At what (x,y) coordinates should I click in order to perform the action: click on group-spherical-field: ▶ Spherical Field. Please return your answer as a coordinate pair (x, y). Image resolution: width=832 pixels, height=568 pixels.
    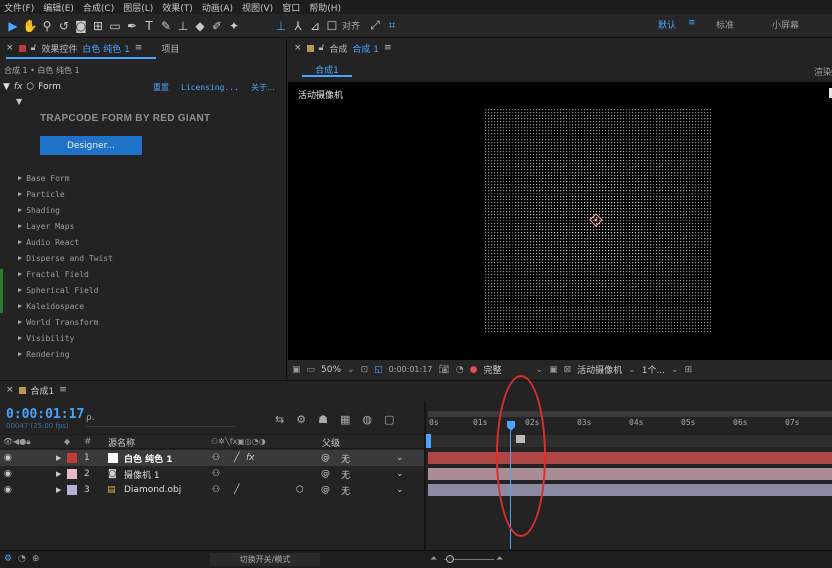
    Looking at the image, I should click on (140, 290).